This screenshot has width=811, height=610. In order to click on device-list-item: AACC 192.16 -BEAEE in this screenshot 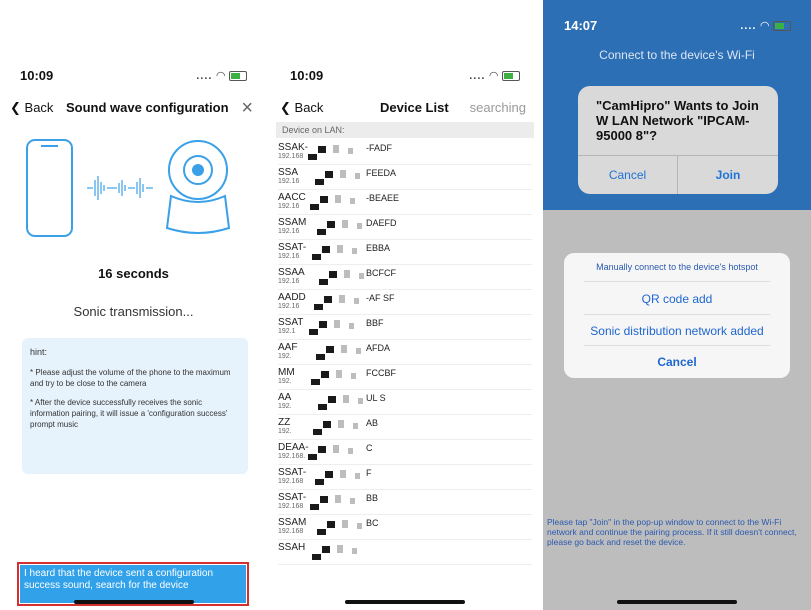, I will do `click(405, 202)`.